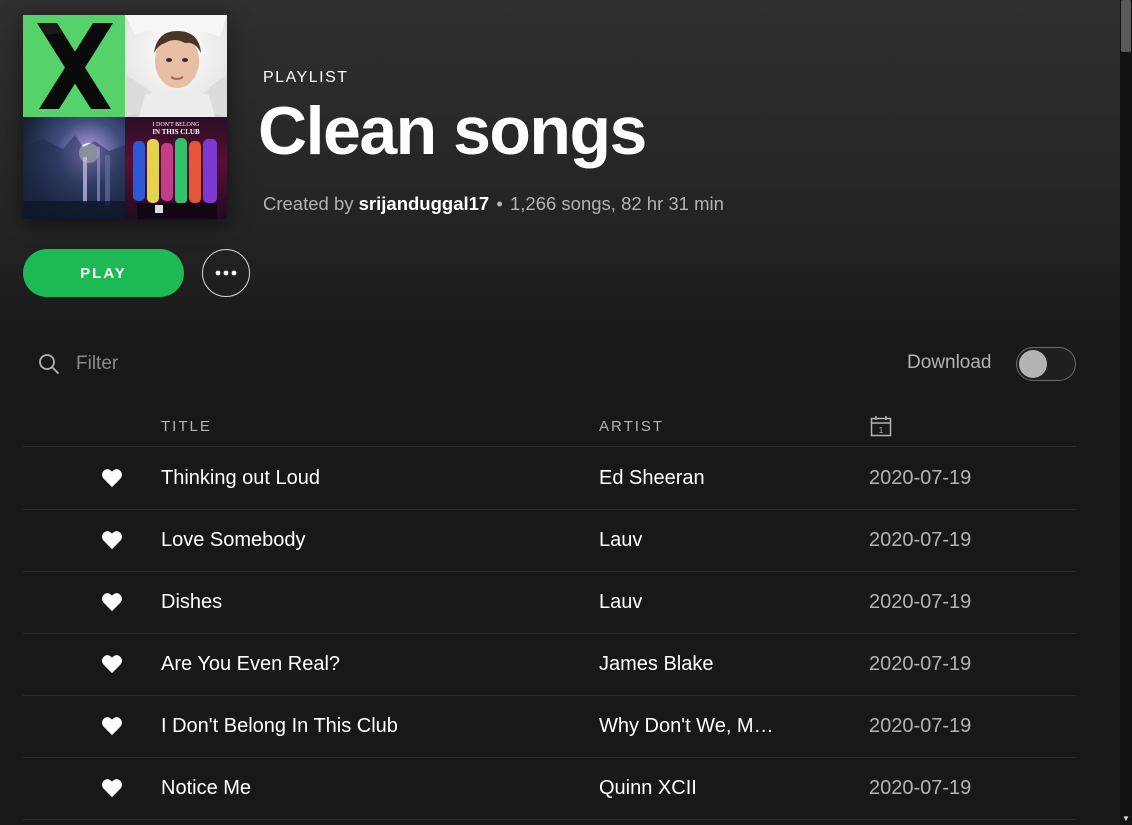  Describe the element at coordinates (176, 364) in the screenshot. I see `filter-input` at that location.